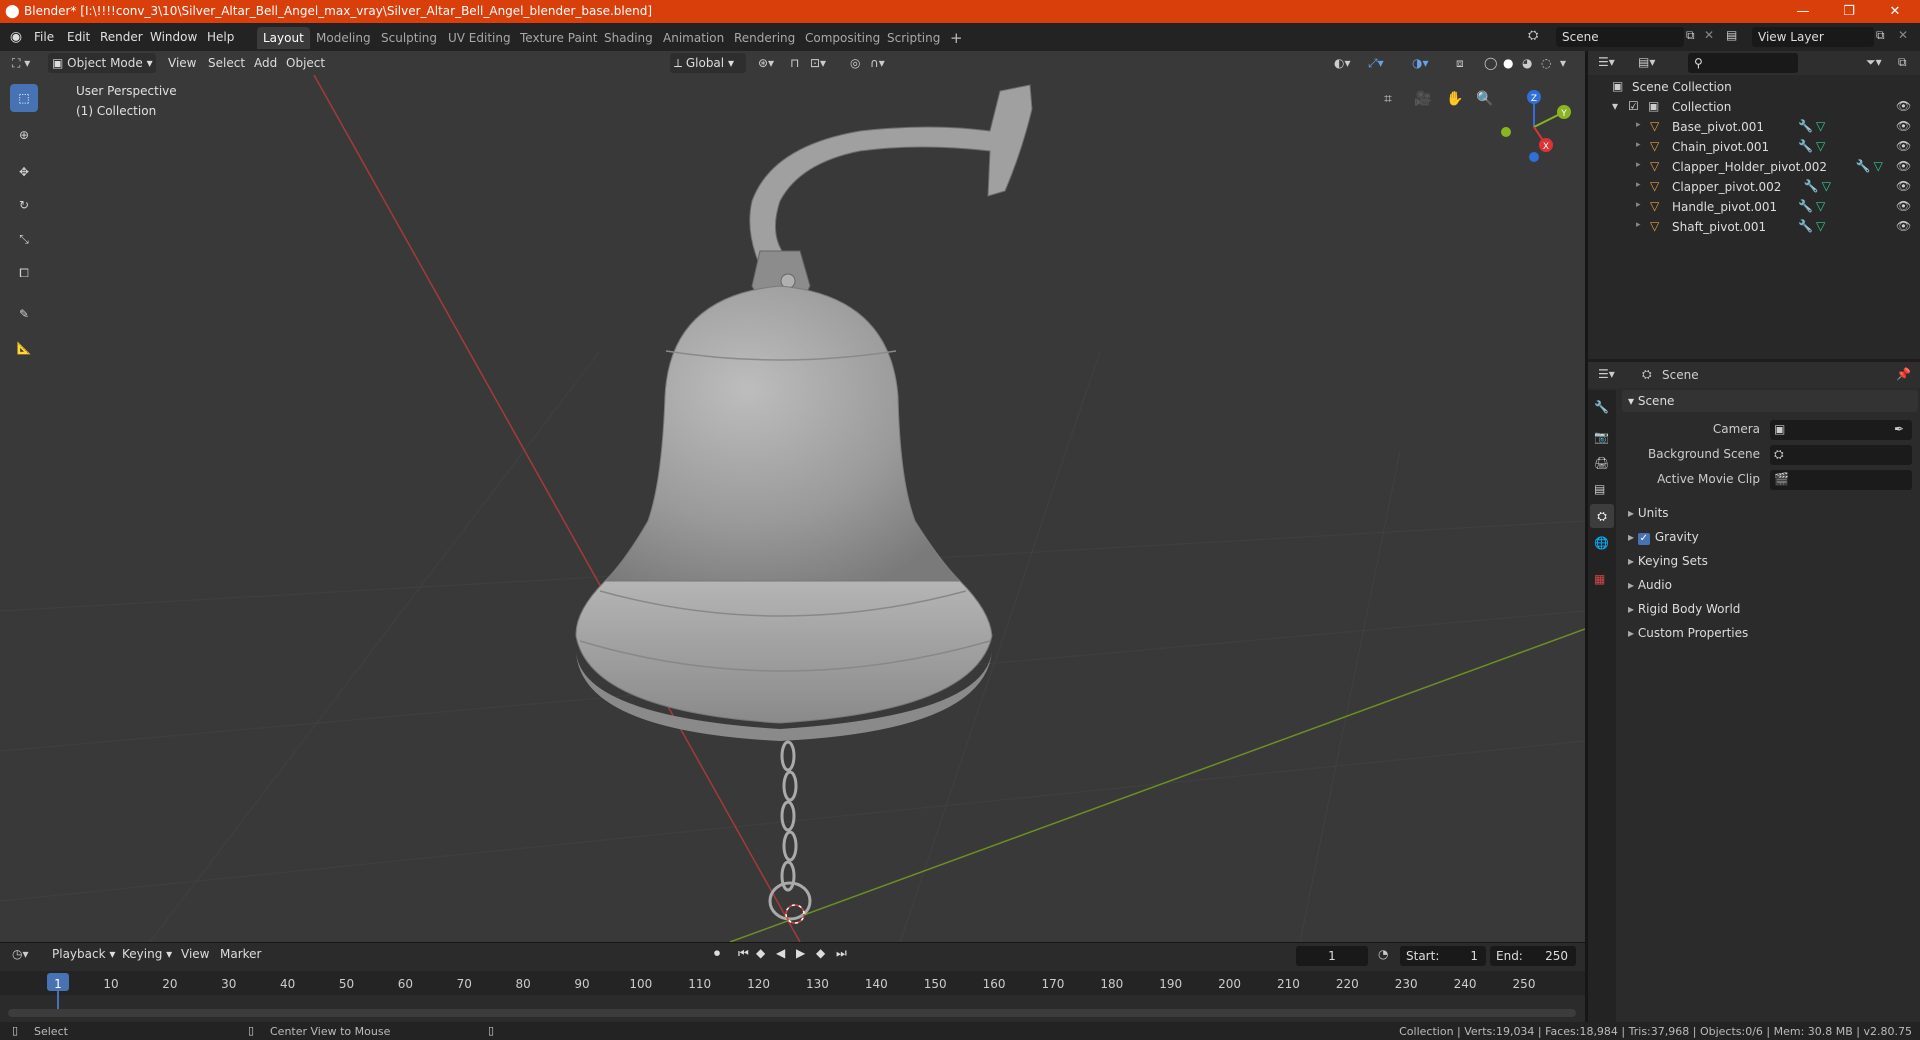 Image resolution: width=1920 pixels, height=1040 pixels. I want to click on pin-icon: 📌, so click(1903, 374).